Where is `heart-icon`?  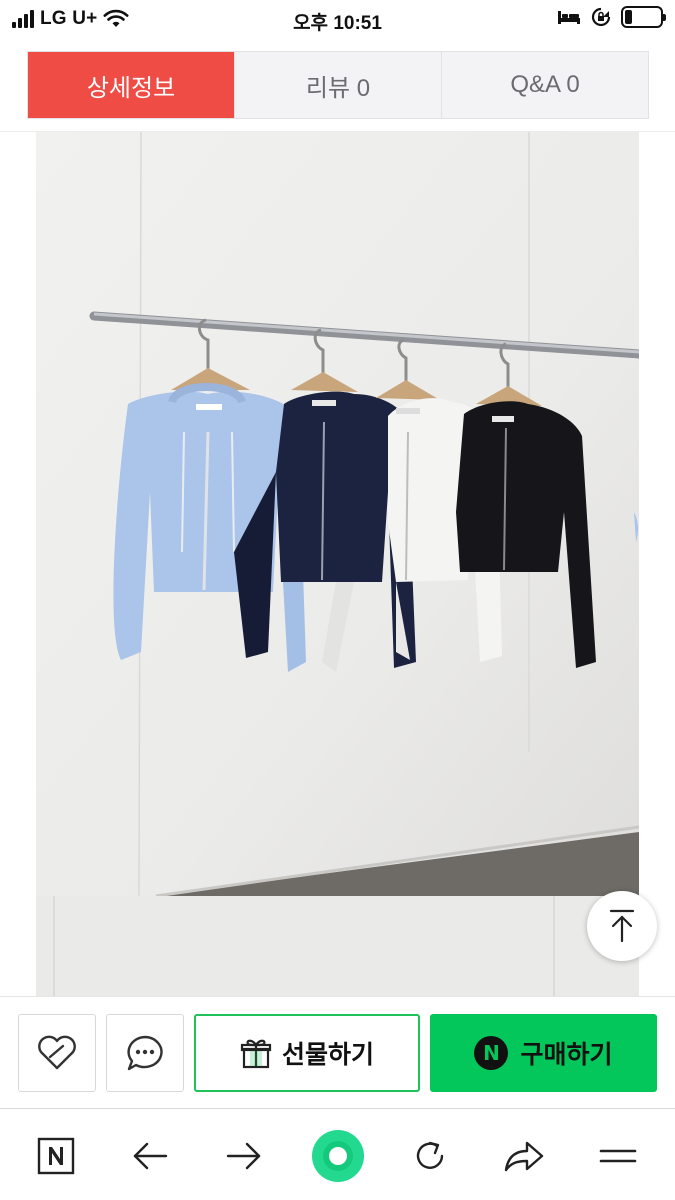
heart-icon is located at coordinates (57, 1052).